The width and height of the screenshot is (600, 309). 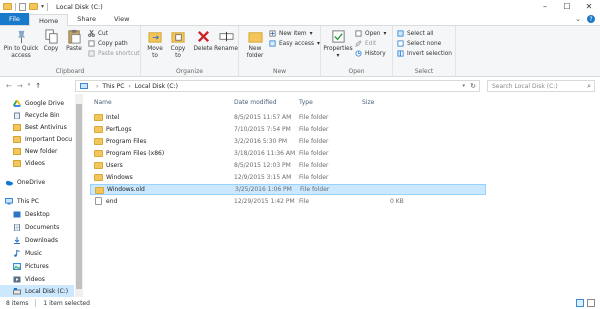 I want to click on pin-to-quick-access-button: Pin to Quick access, so click(x=21, y=44).